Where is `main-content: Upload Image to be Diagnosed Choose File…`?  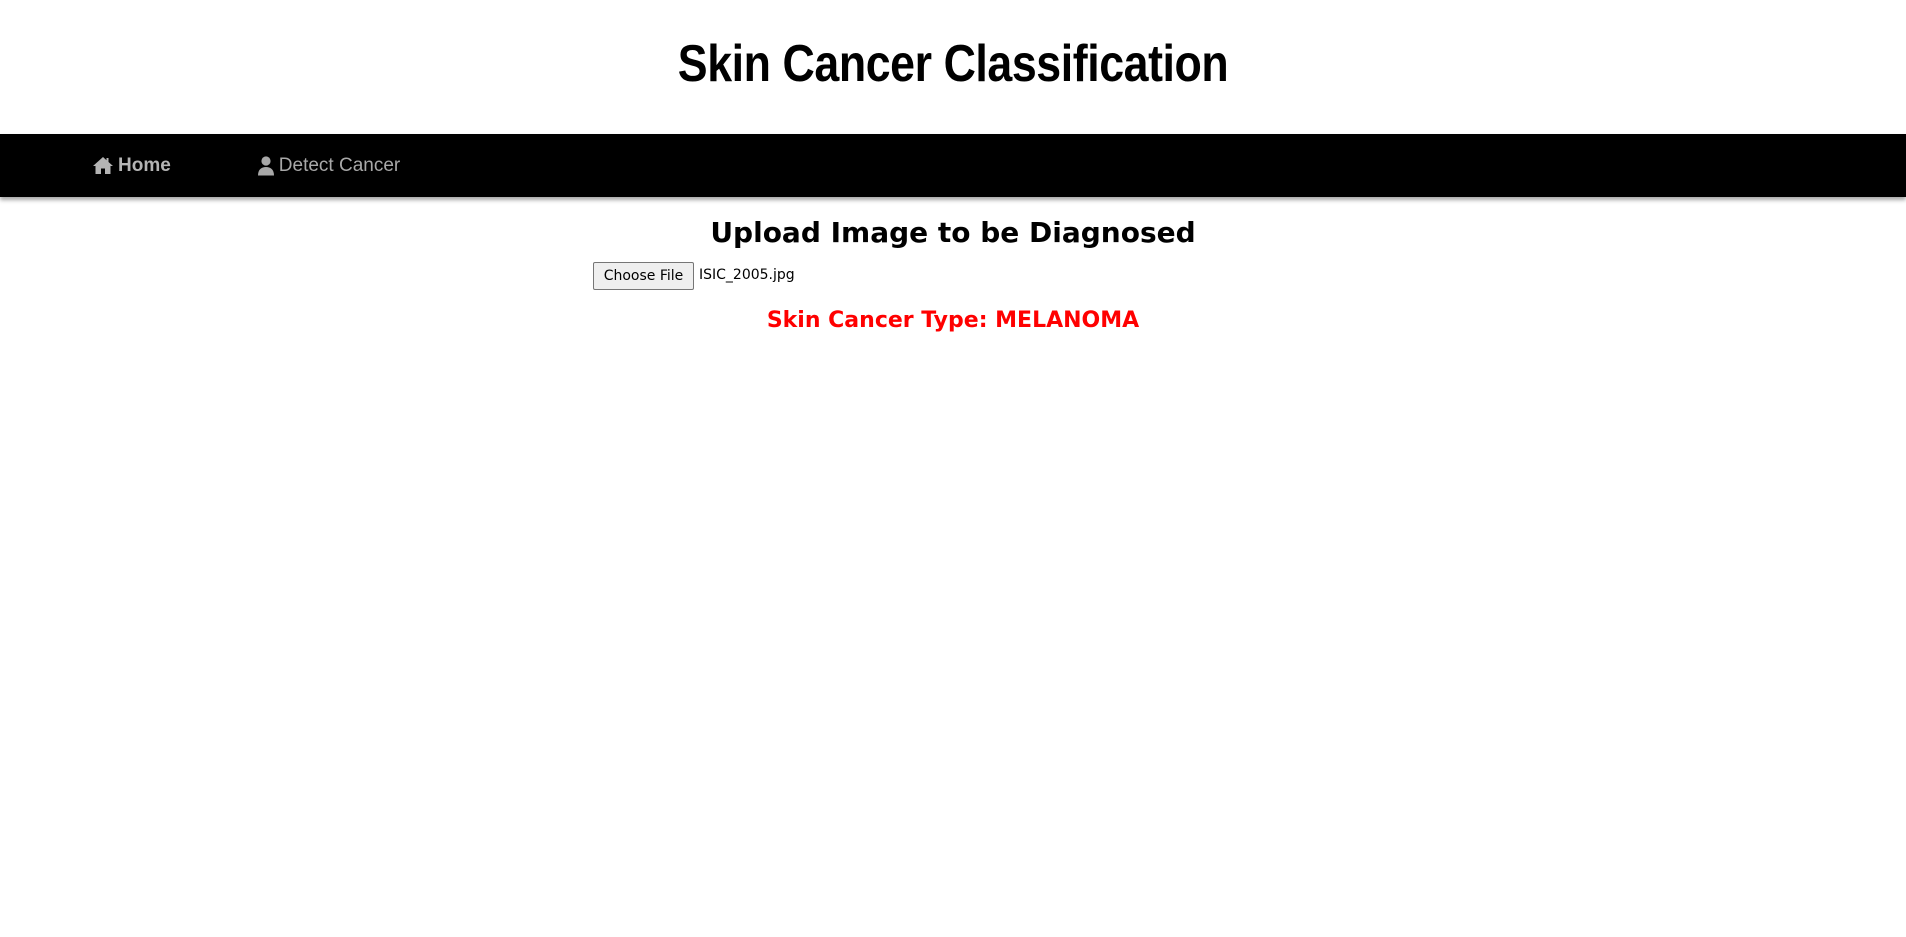
main-content: Upload Image to be Diagnosed Choose File… is located at coordinates (953, 275).